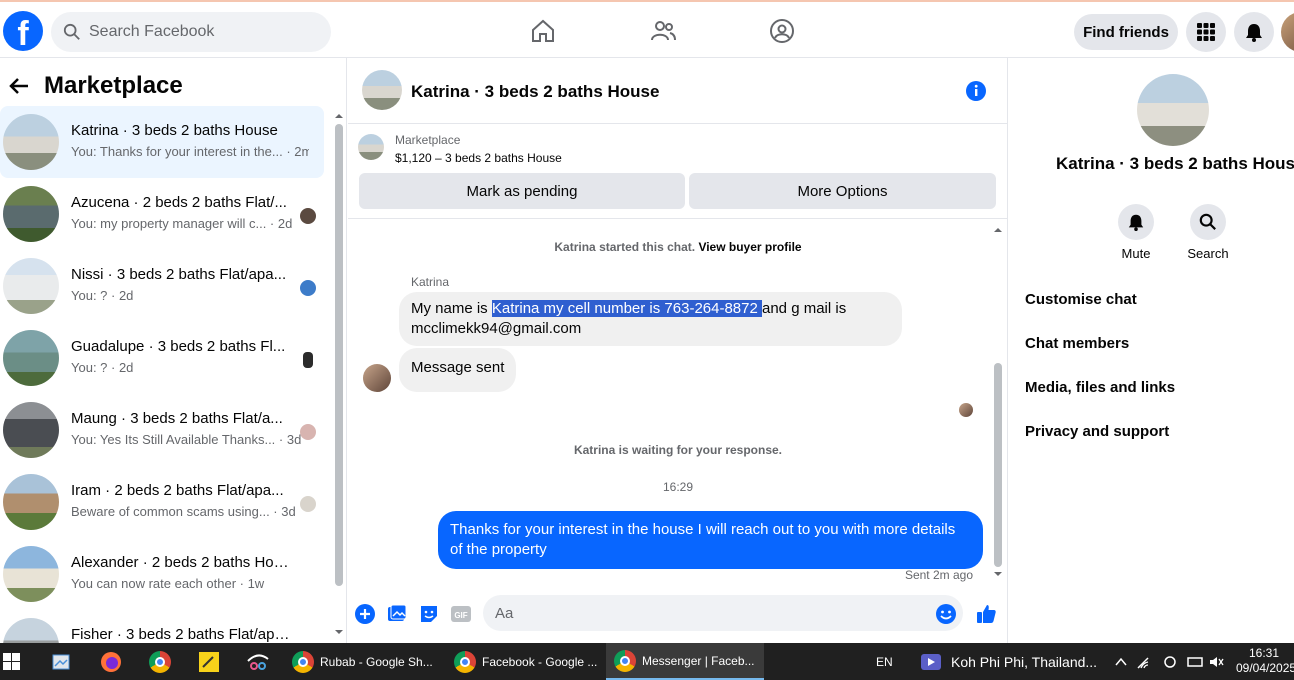 Image resolution: width=1294 pixels, height=680 pixels. Describe the element at coordinates (478, 158) in the screenshot. I see `listing-description: $1,120 – 3 beds 2 baths House` at that location.